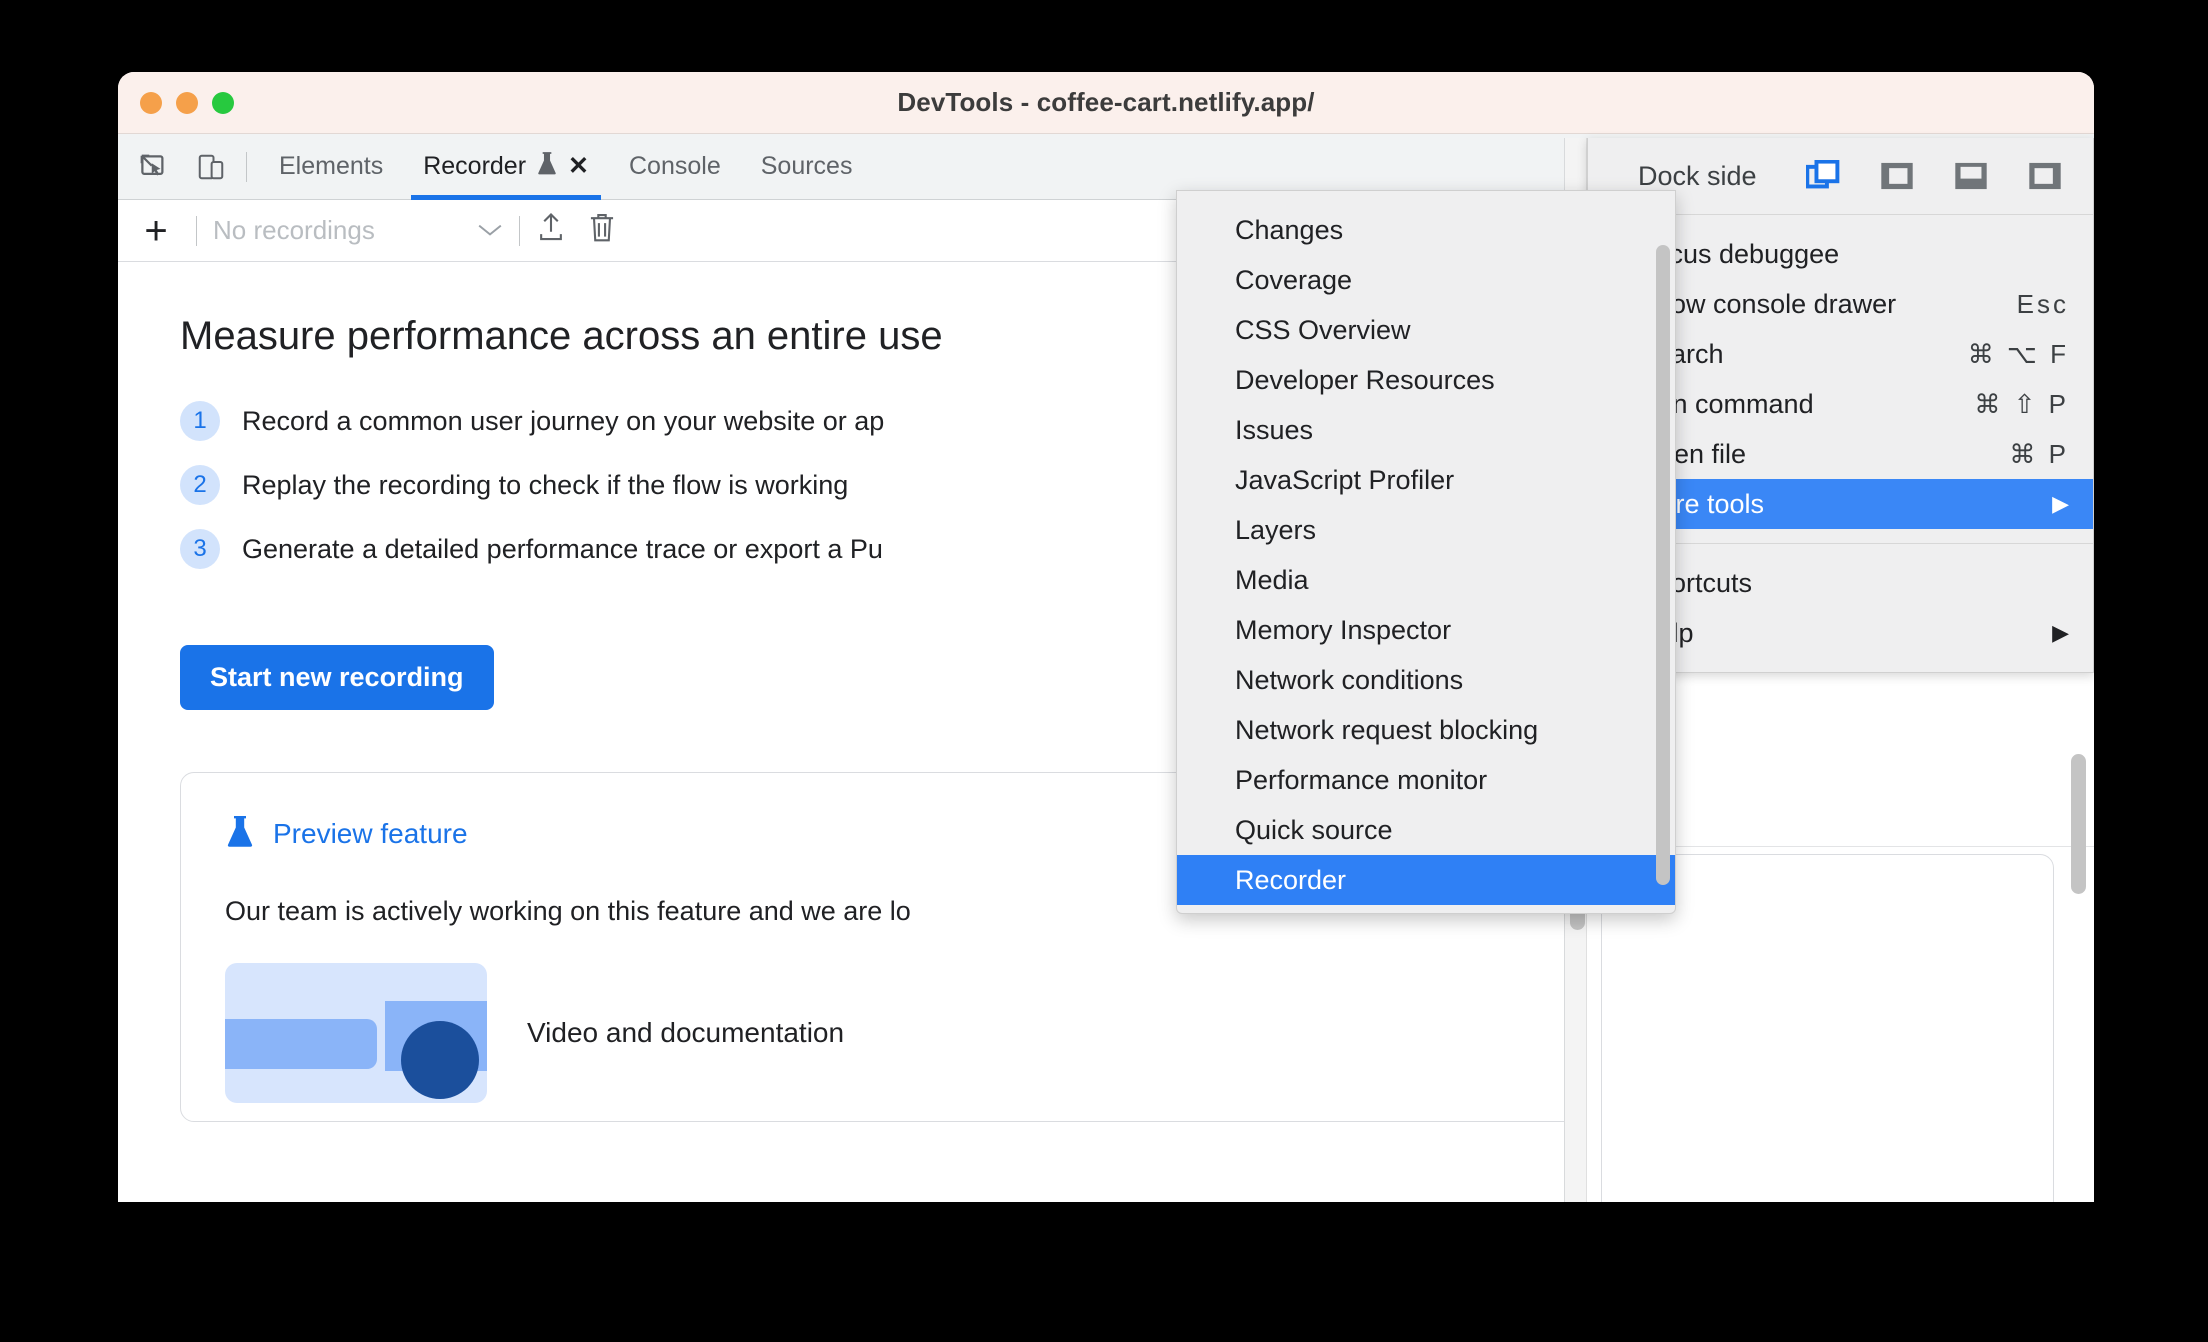  What do you see at coordinates (1365, 379) in the screenshot?
I see `submenu-item-label: Developer Resources` at bounding box center [1365, 379].